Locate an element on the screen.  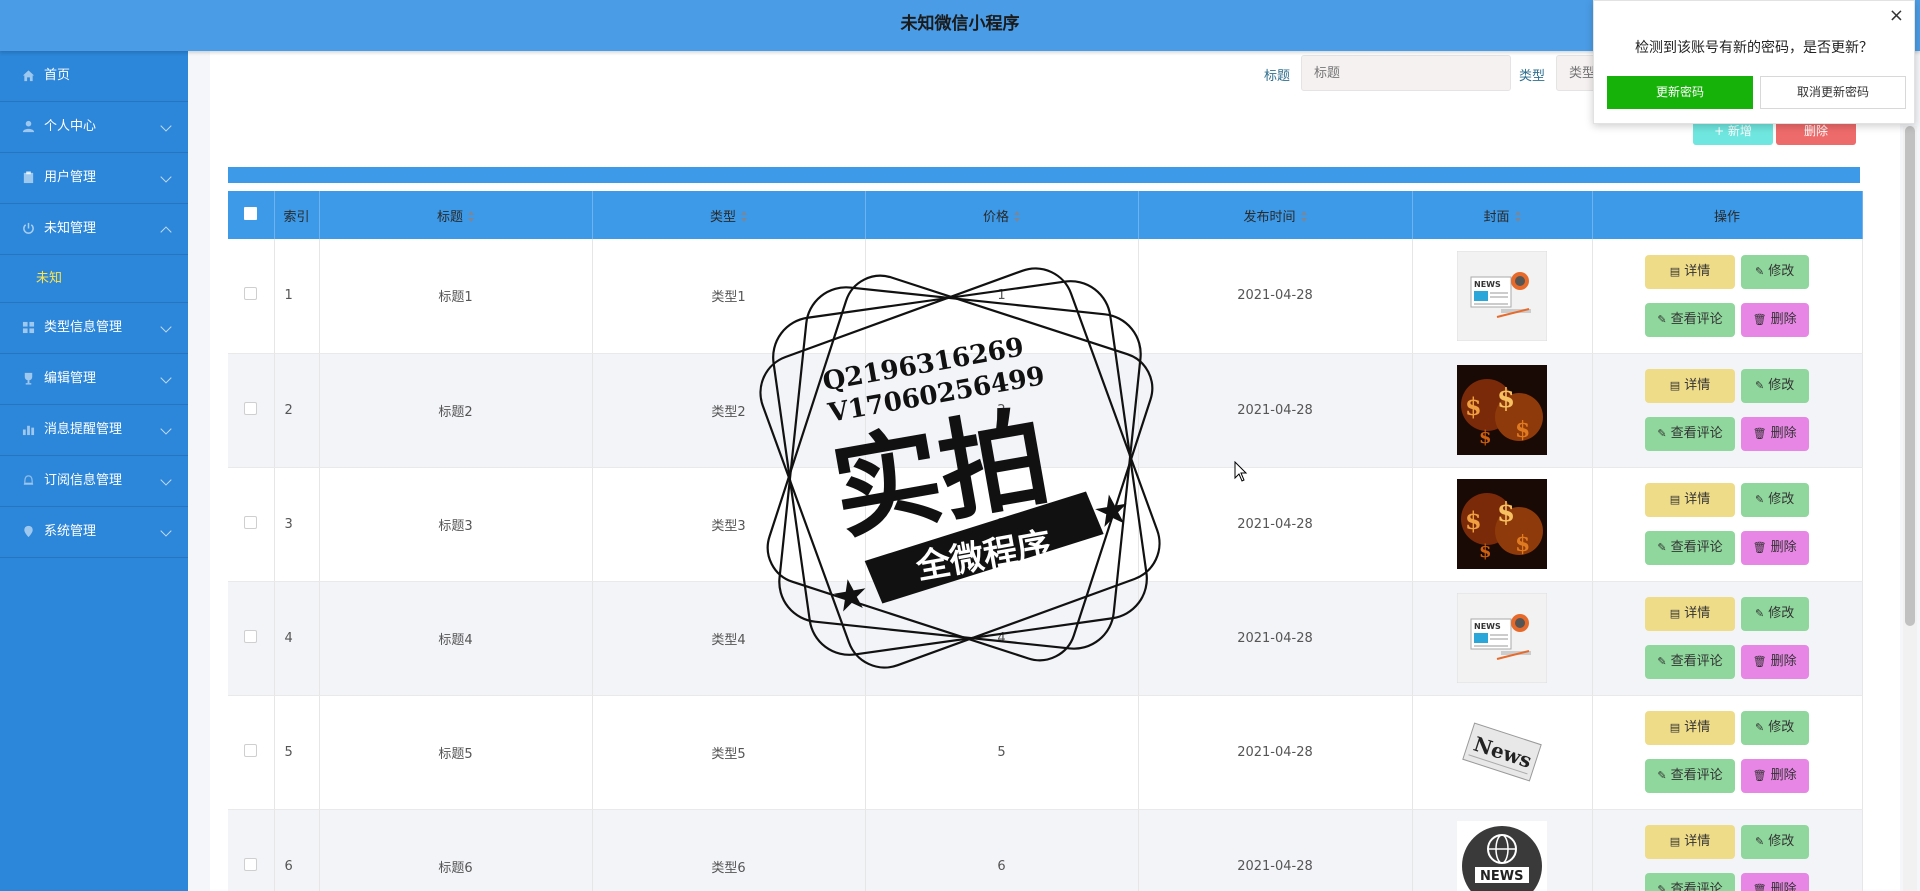
update-password-button: 更新密码 is located at coordinates (1680, 92).